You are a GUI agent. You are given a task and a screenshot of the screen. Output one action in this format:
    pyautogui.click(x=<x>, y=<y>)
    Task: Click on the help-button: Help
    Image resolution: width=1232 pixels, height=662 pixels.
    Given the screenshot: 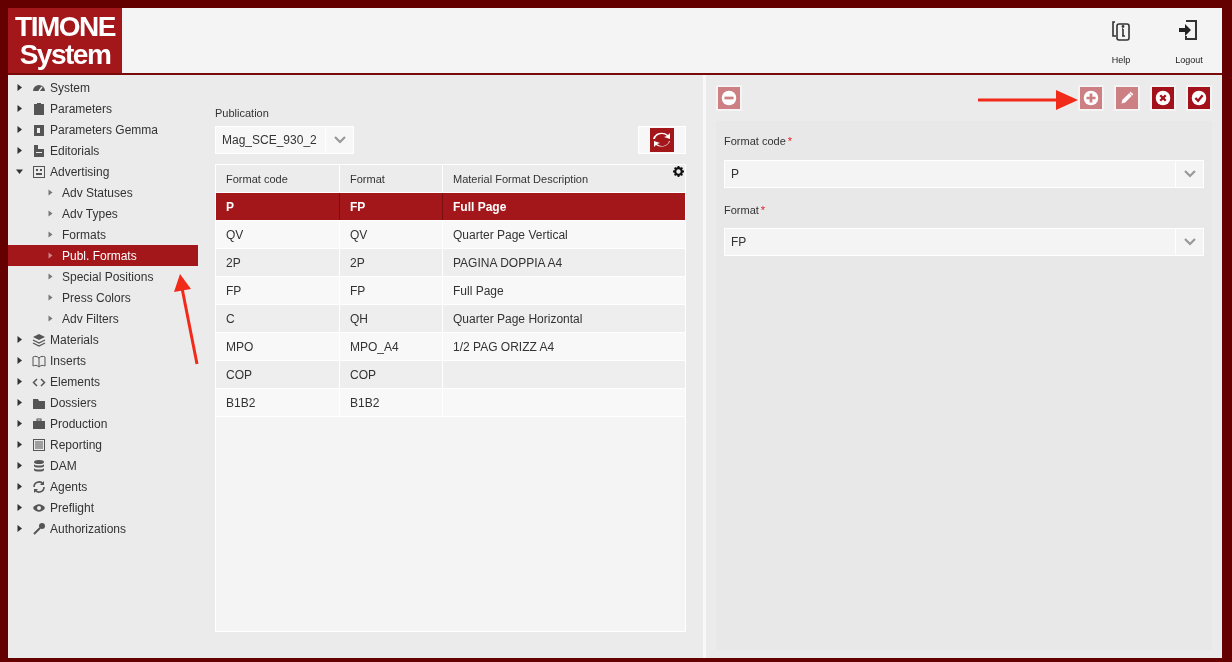 What is the action you would take?
    pyautogui.click(x=1121, y=45)
    